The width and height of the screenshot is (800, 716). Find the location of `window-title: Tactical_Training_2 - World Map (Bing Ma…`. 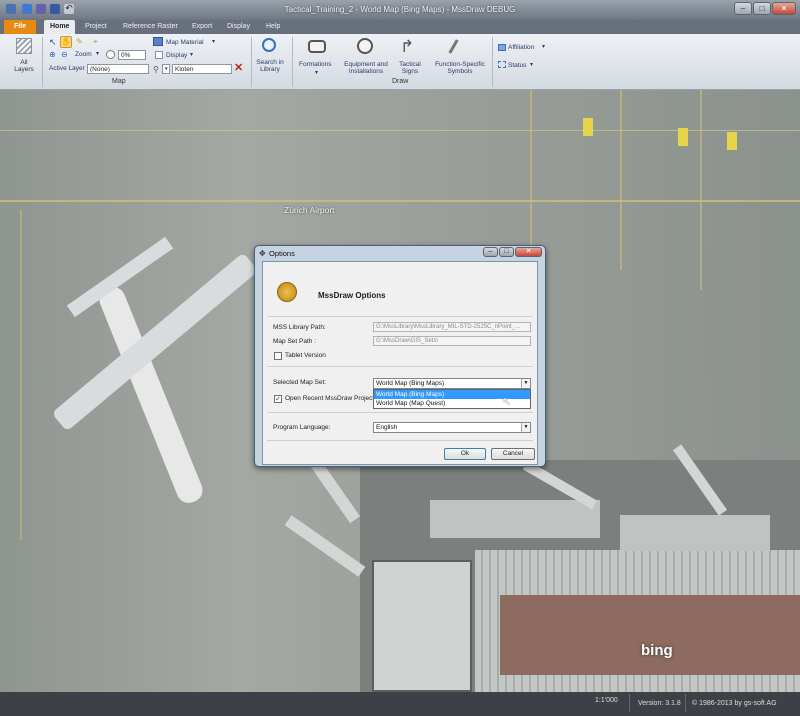

window-title: Tactical_Training_2 - World Map (Bing Ma… is located at coordinates (400, 9).